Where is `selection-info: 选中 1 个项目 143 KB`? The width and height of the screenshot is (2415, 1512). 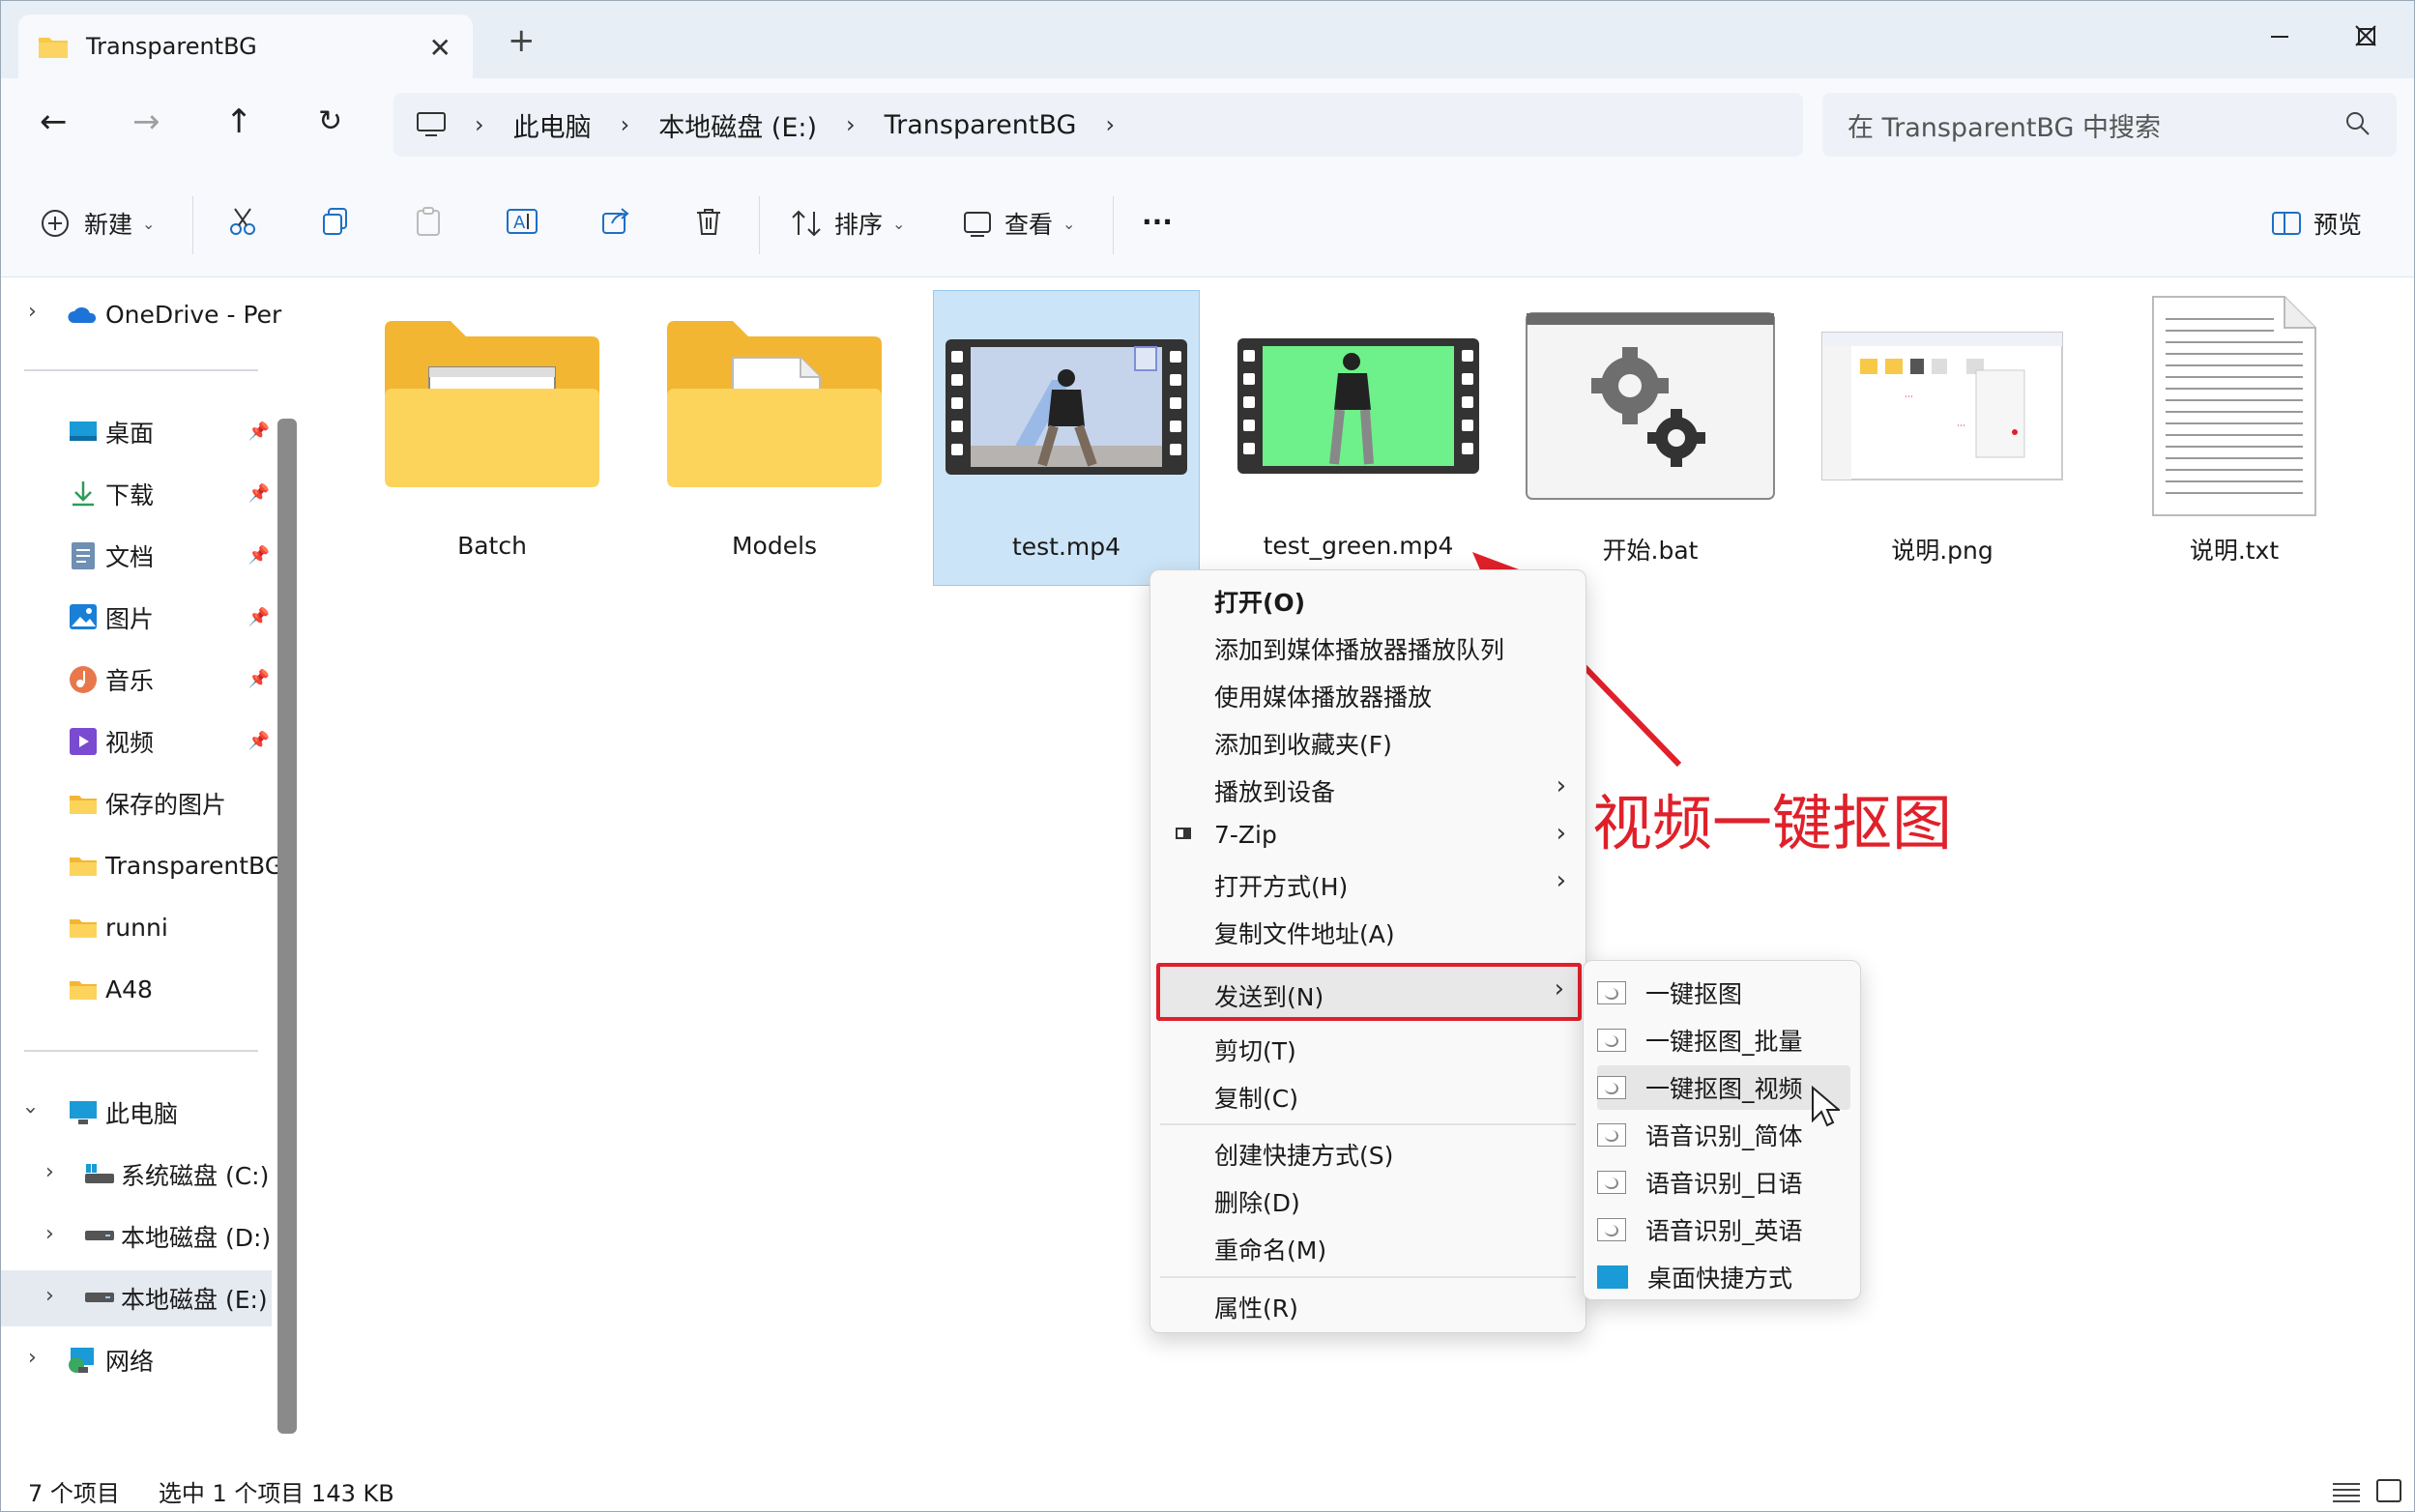
selection-info: 选中 1 个项目 143 KB is located at coordinates (276, 1493).